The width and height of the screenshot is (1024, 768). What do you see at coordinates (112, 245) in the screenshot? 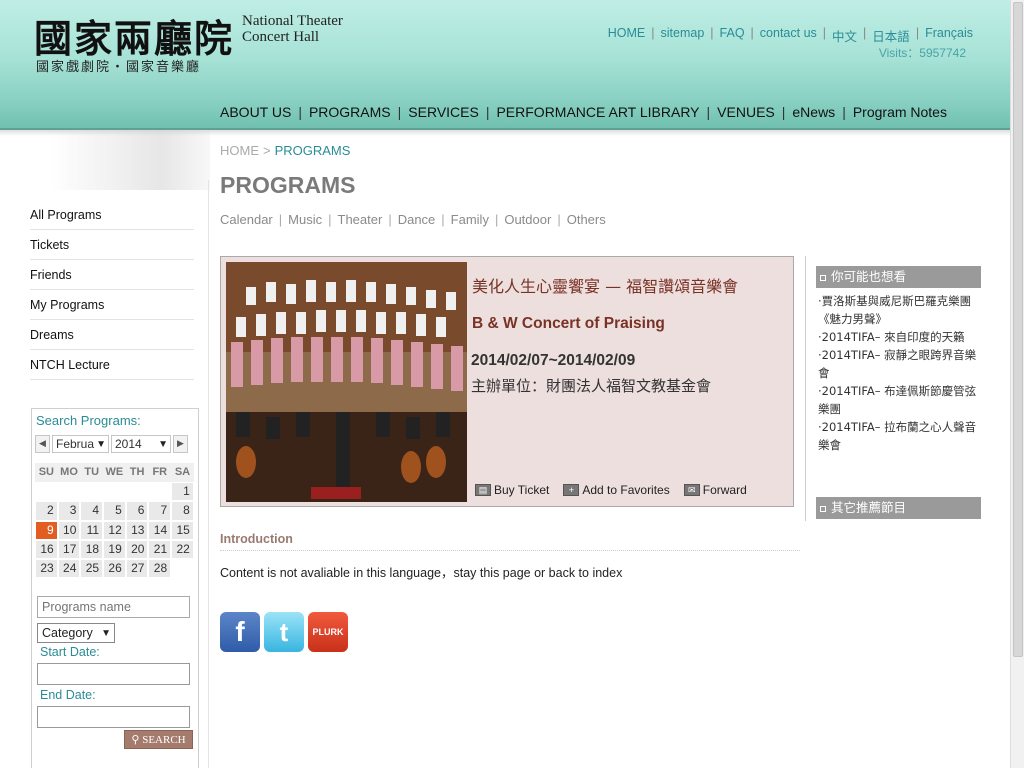
I see `sidebar-item-tickets: Tickets` at bounding box center [112, 245].